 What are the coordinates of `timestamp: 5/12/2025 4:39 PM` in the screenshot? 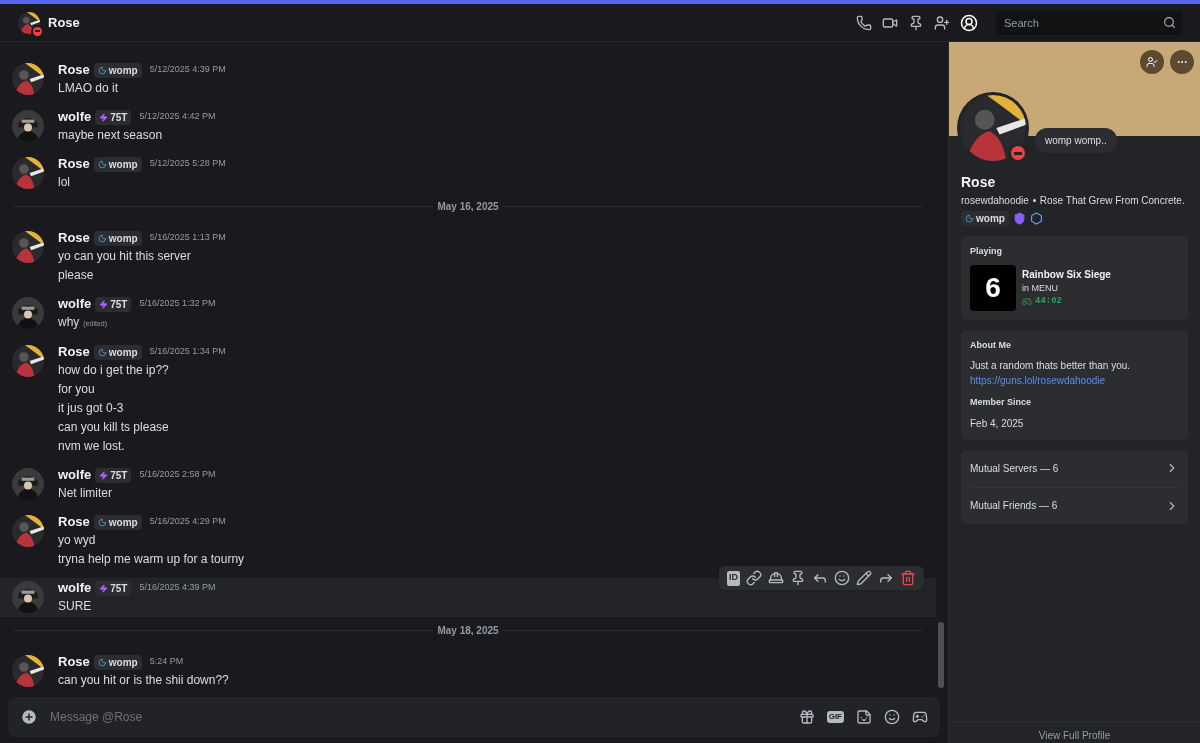 It's located at (187, 70).